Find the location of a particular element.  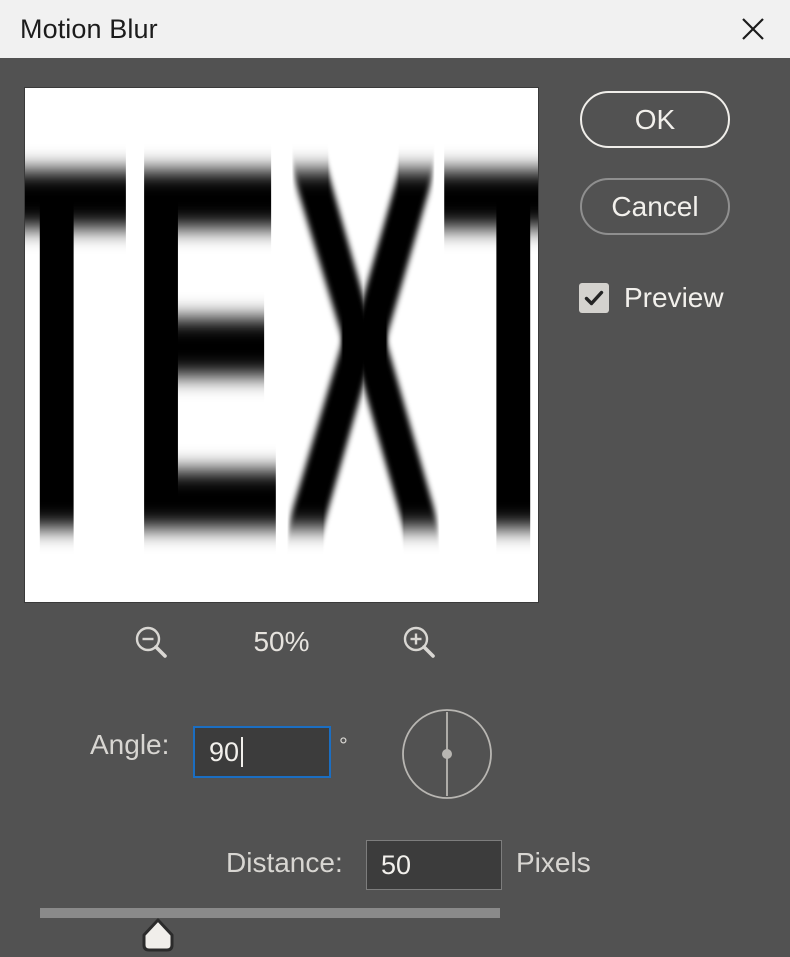

distance-row: Distance: 50 Pixels is located at coordinates (395, 865).